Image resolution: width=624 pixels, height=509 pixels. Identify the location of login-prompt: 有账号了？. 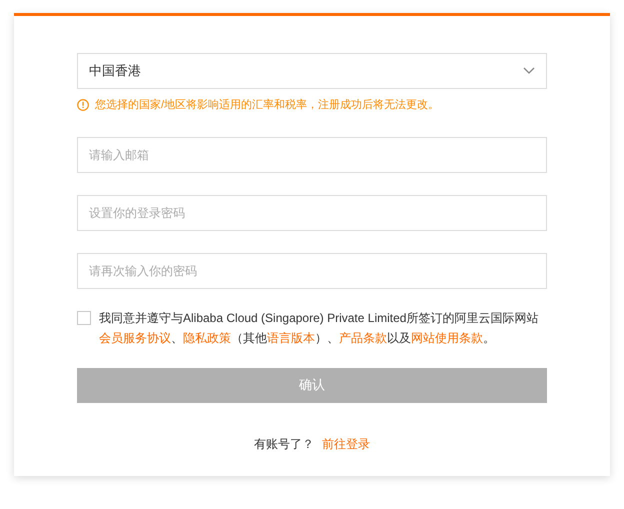
(284, 444).